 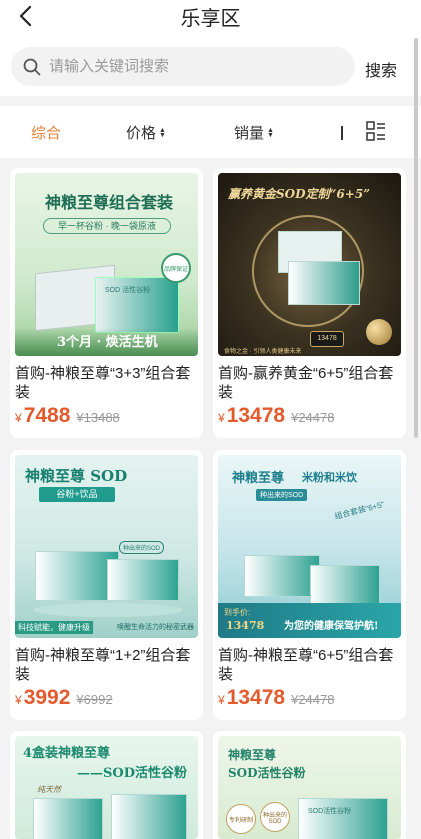 I want to click on price-row: ¥ 3992 ¥6992, so click(x=64, y=698).